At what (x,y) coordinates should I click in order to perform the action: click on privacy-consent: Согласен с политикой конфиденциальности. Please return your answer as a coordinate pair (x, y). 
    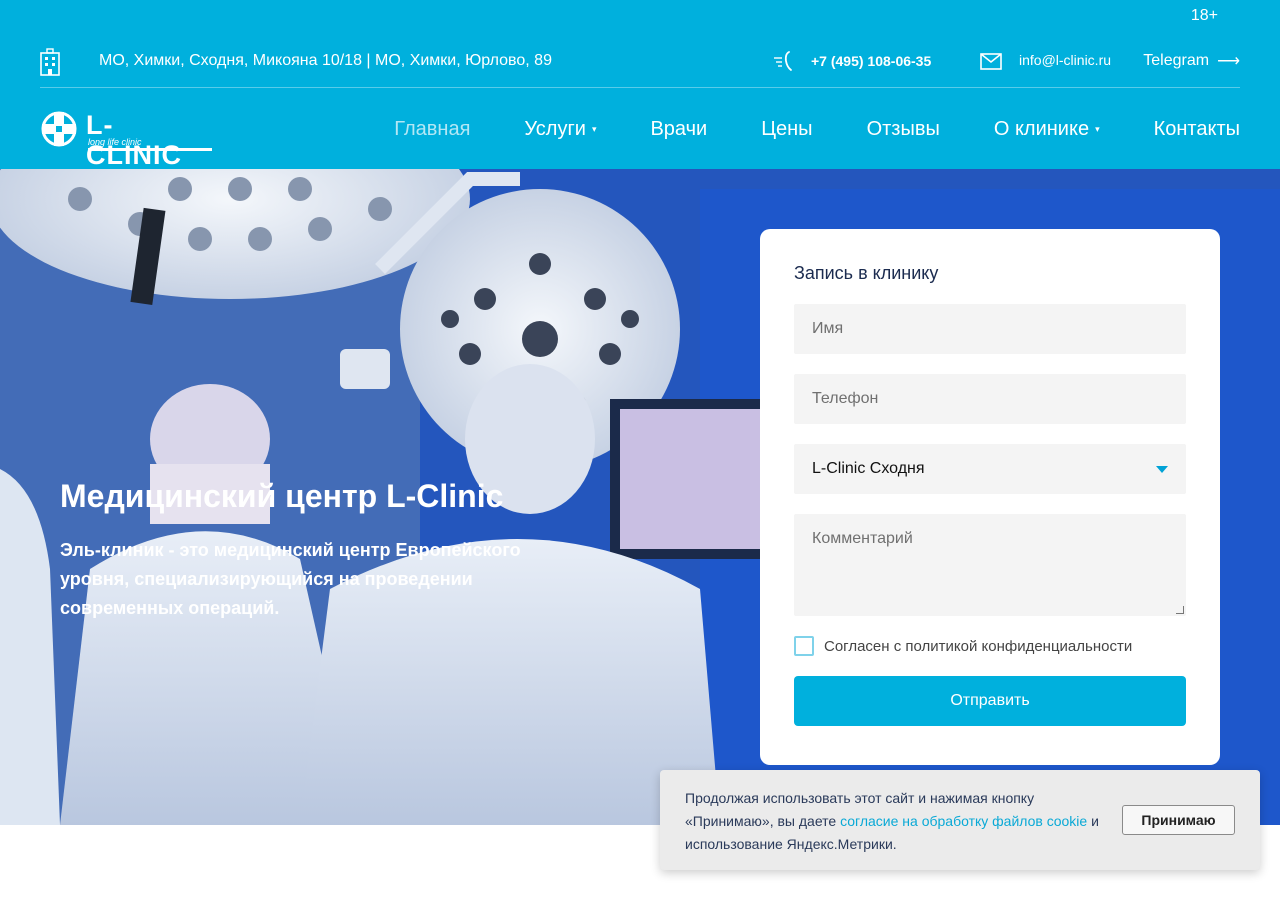
    Looking at the image, I should click on (990, 646).